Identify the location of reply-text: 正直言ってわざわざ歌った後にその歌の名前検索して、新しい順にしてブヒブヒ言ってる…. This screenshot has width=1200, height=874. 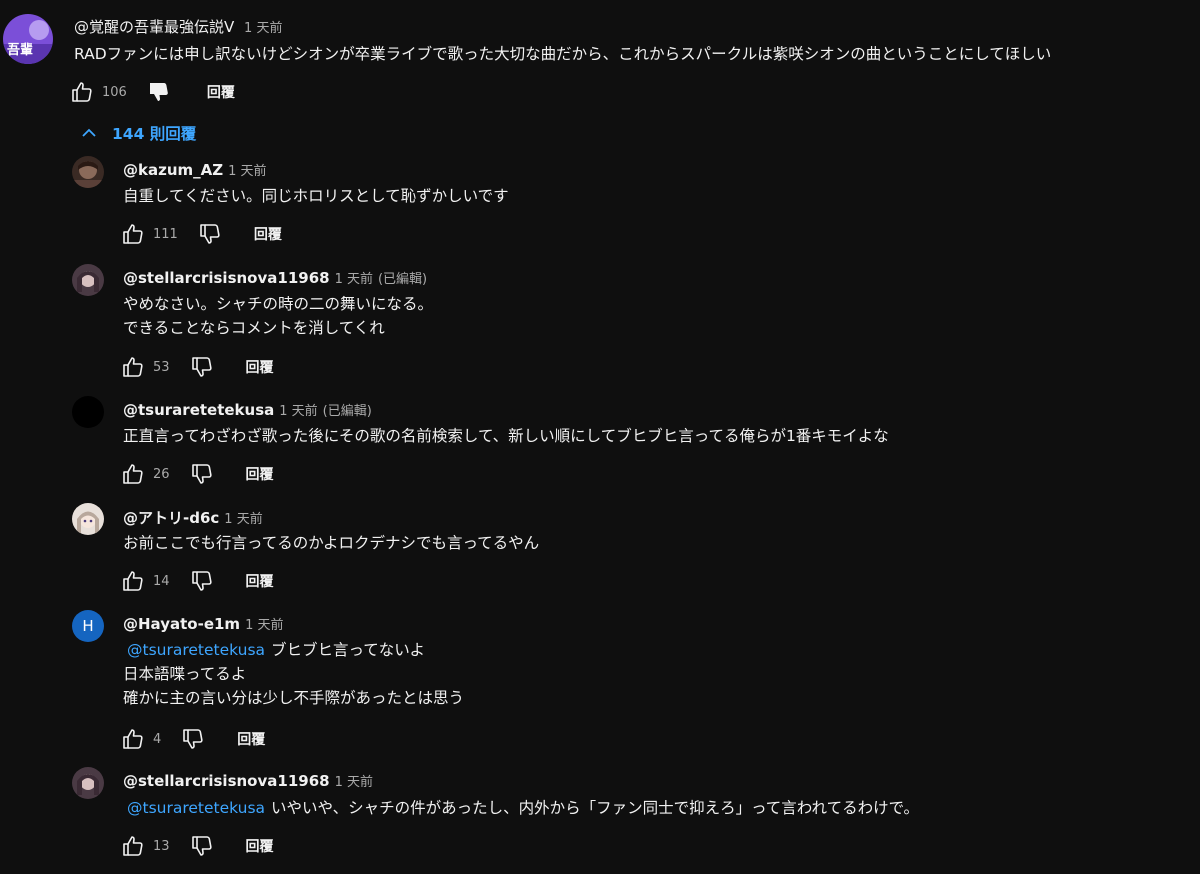
(506, 436).